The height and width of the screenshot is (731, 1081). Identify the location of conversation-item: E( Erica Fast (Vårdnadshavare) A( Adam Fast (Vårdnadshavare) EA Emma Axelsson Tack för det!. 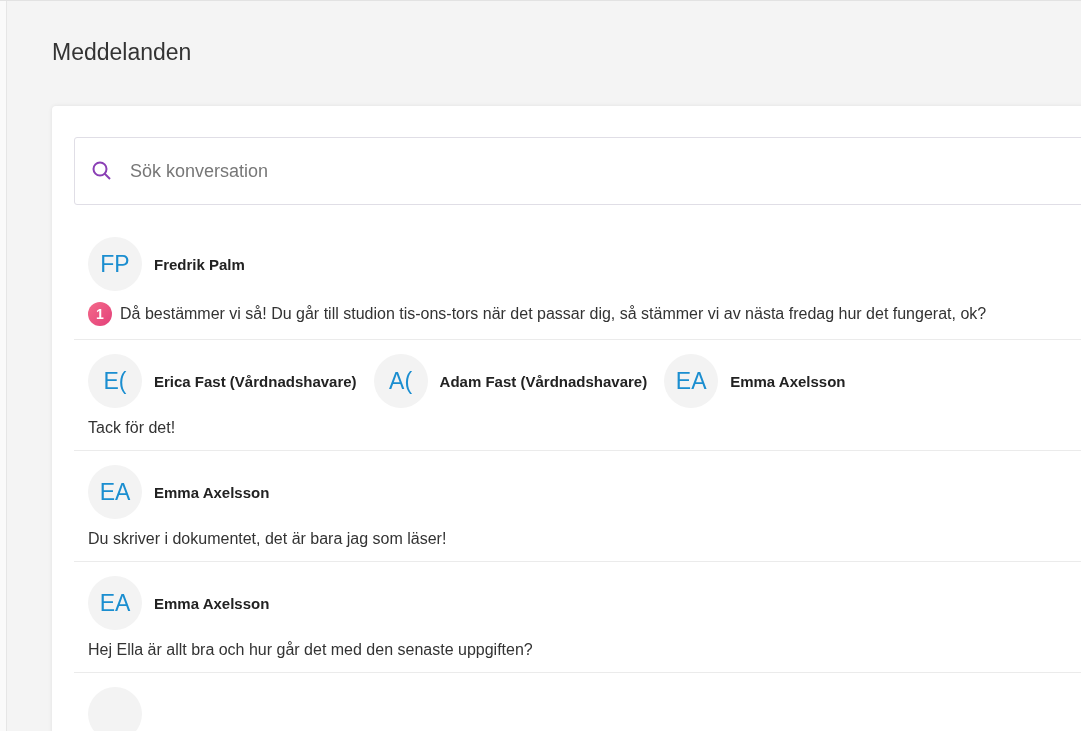
(577, 395).